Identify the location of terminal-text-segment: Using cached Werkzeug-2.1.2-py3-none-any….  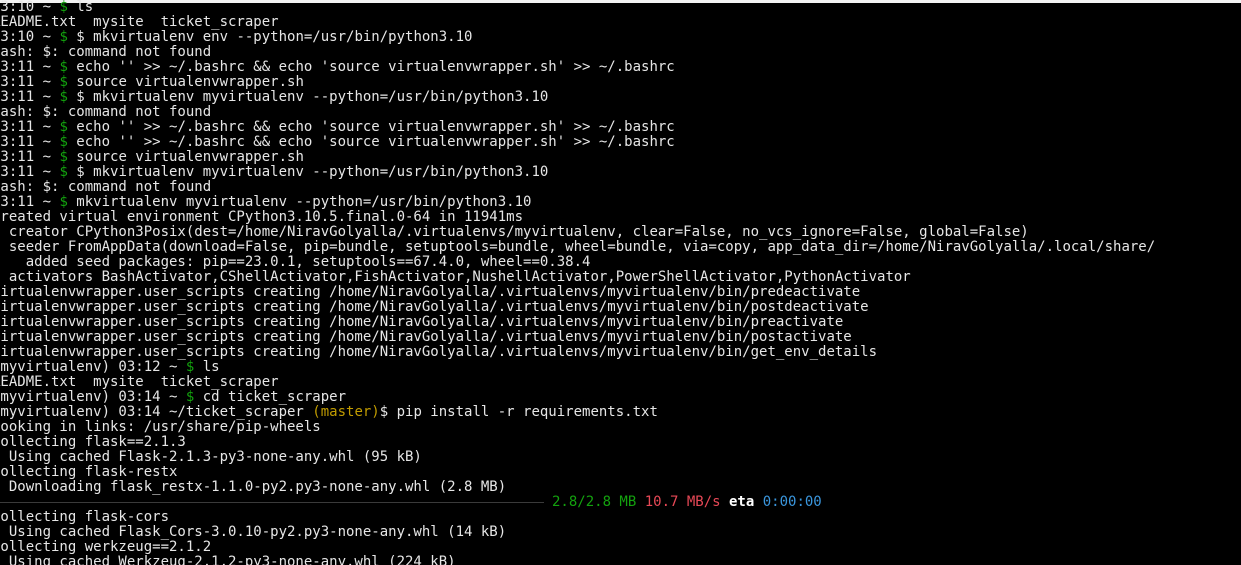
(228, 559).